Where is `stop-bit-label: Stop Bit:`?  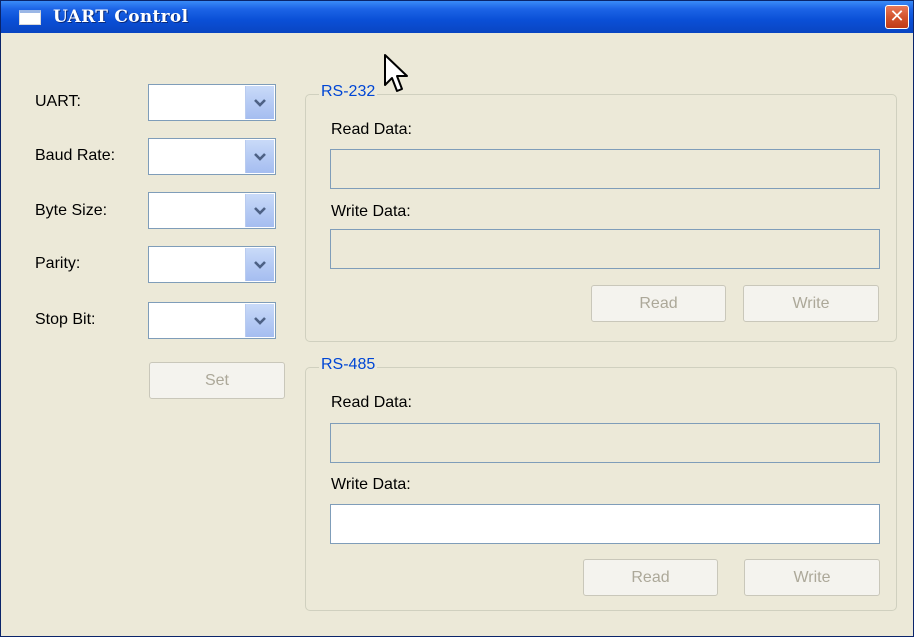 stop-bit-label: Stop Bit: is located at coordinates (65, 319).